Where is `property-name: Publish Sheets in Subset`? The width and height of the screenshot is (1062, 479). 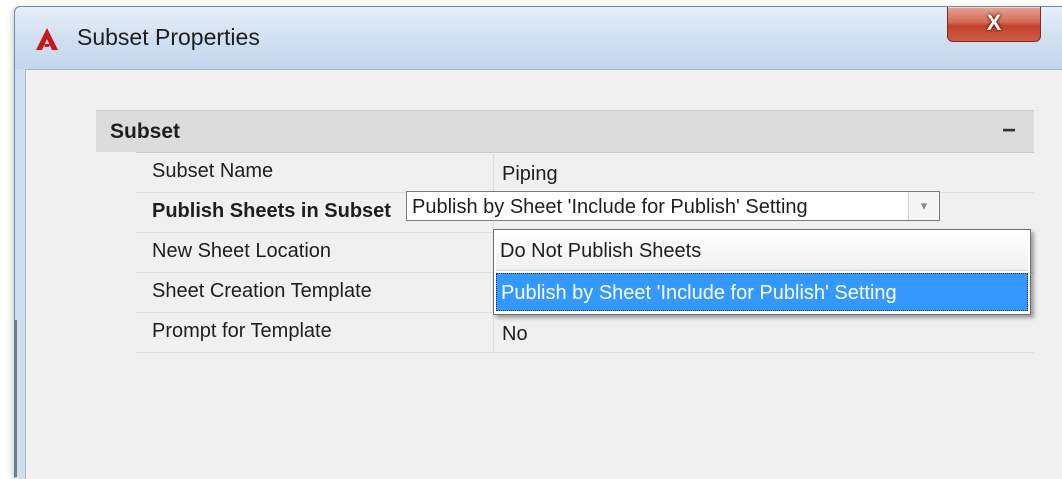 property-name: Publish Sheets in Subset is located at coordinates (271, 211).